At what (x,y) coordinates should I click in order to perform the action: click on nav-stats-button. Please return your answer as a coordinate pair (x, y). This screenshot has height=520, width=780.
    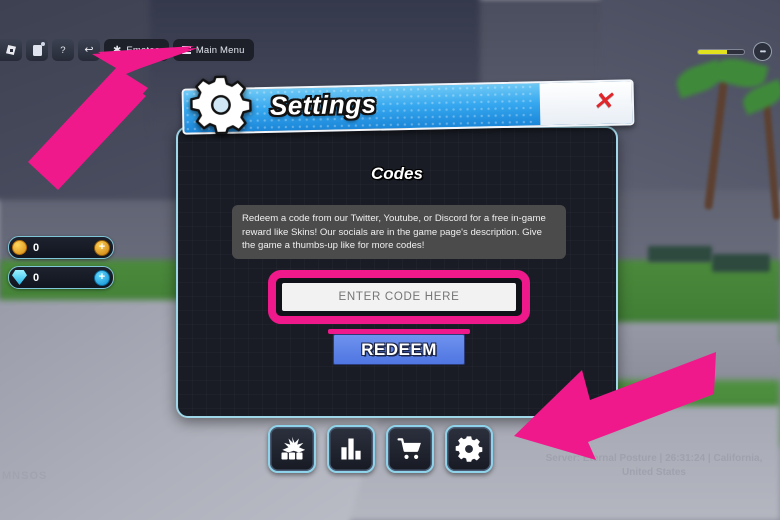
    Looking at the image, I should click on (351, 449).